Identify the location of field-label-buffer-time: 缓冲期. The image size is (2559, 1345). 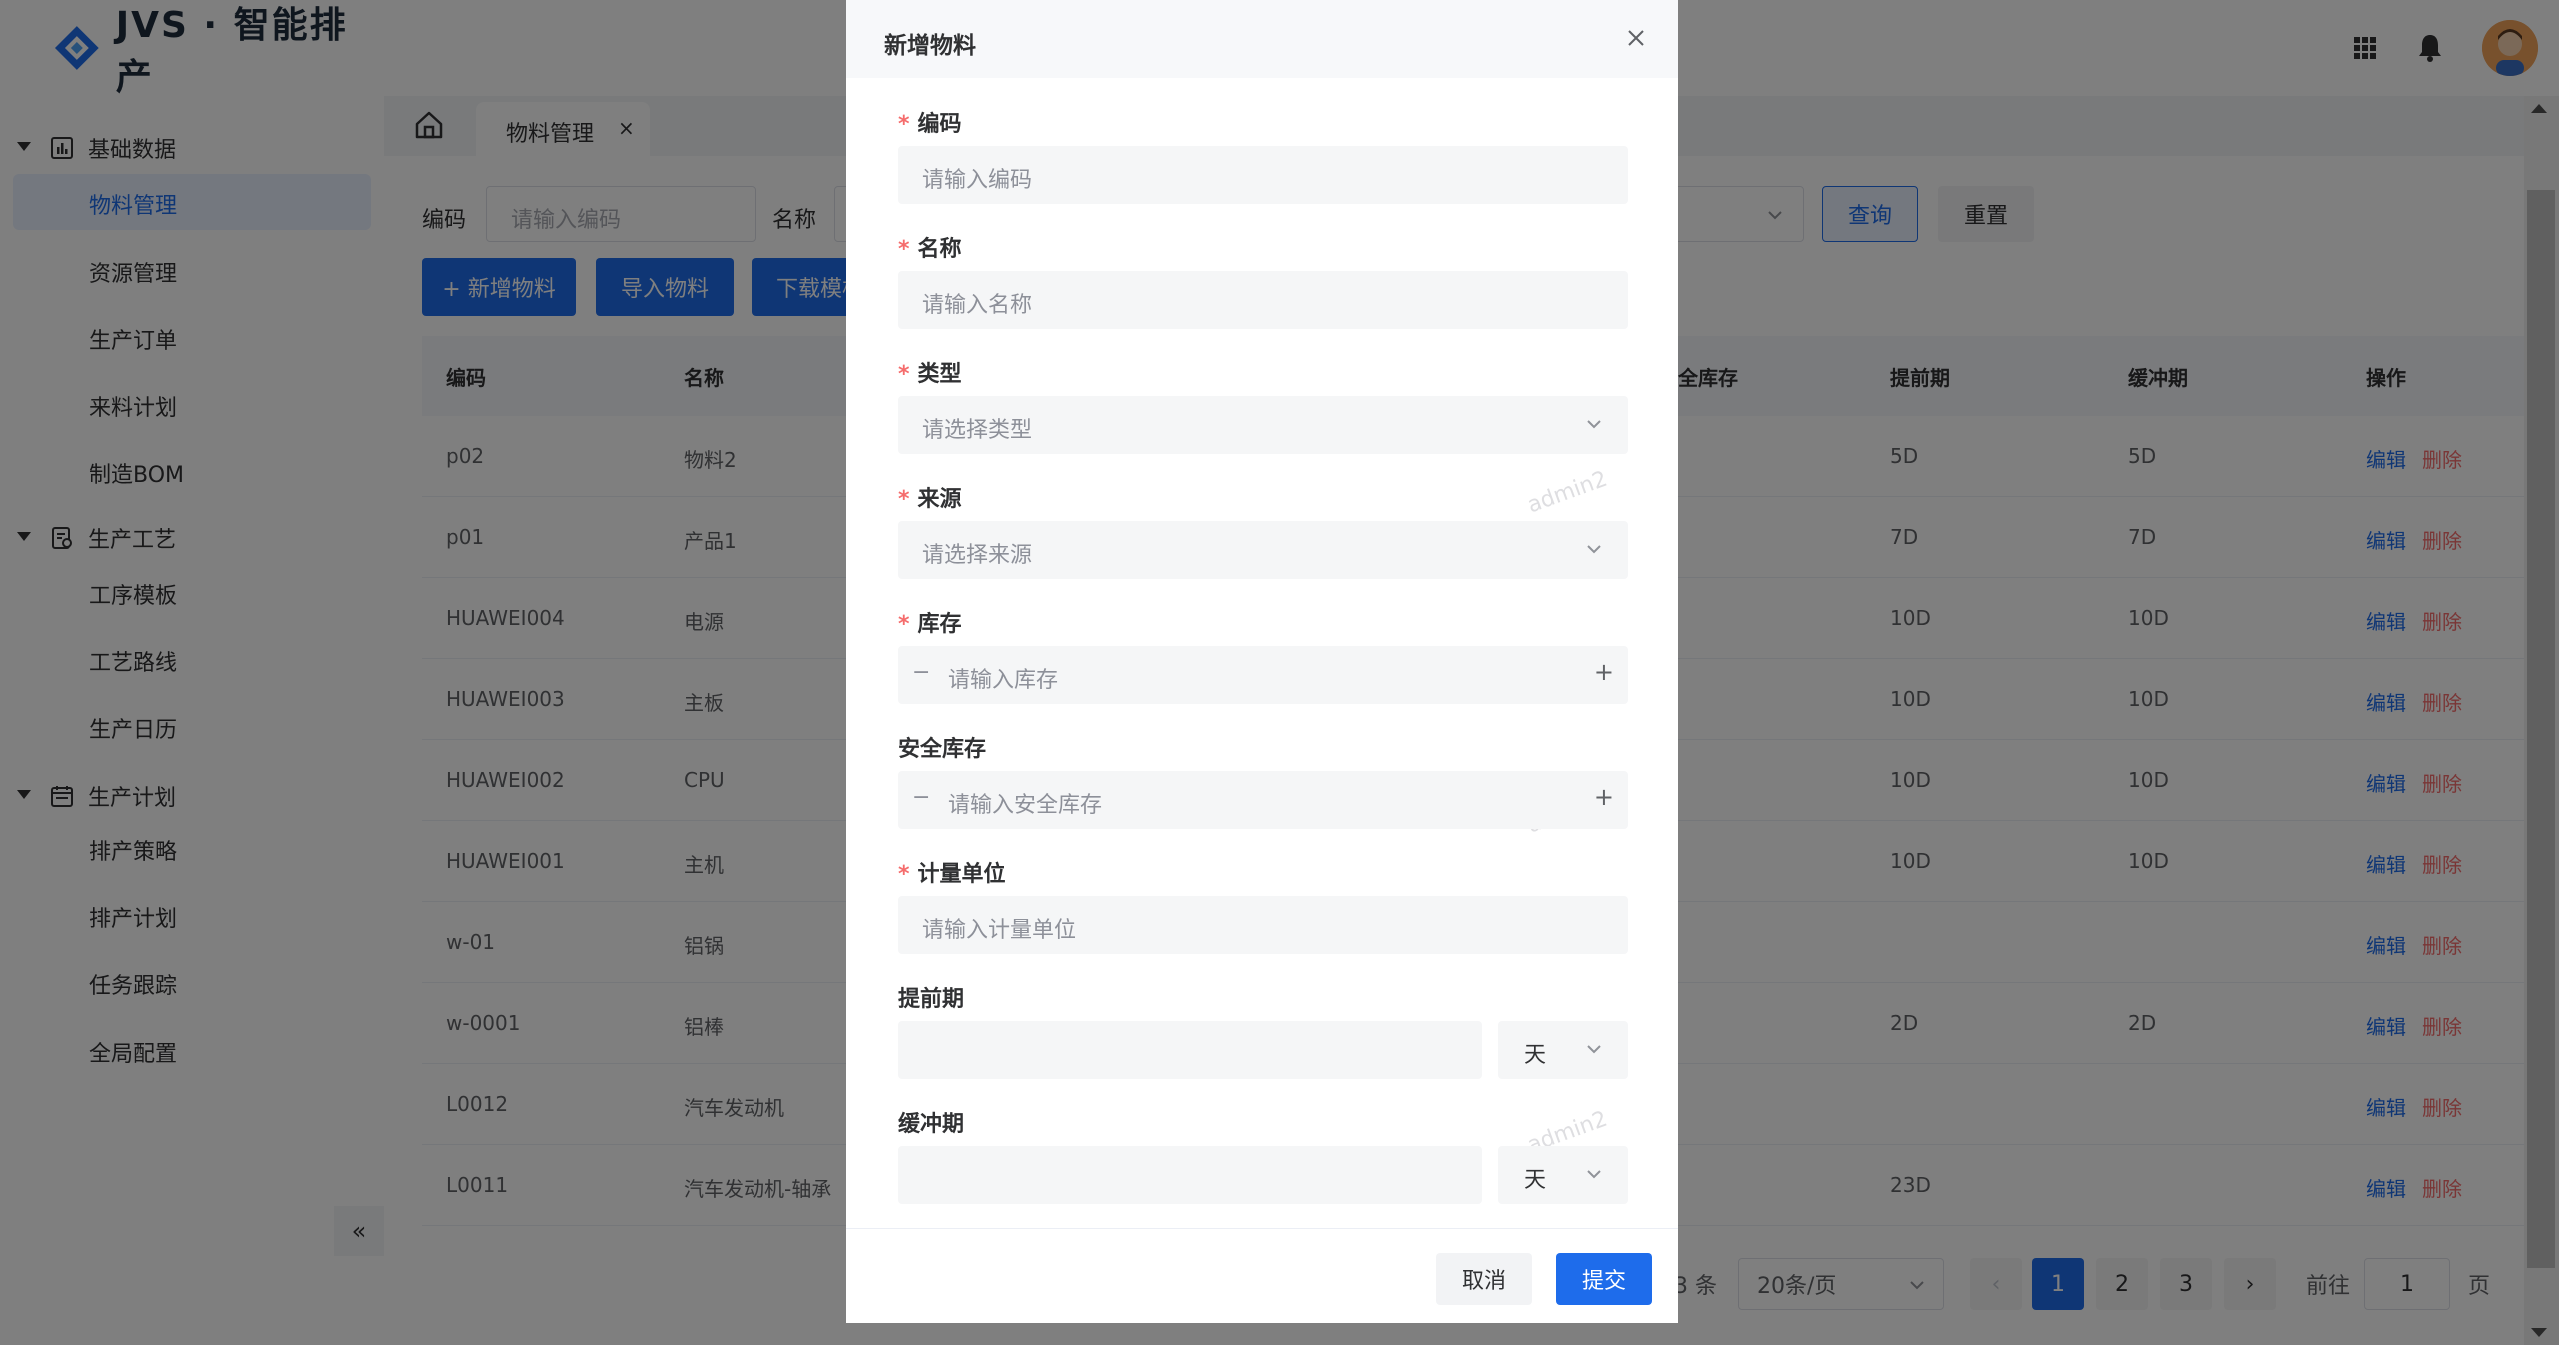
(931, 1122).